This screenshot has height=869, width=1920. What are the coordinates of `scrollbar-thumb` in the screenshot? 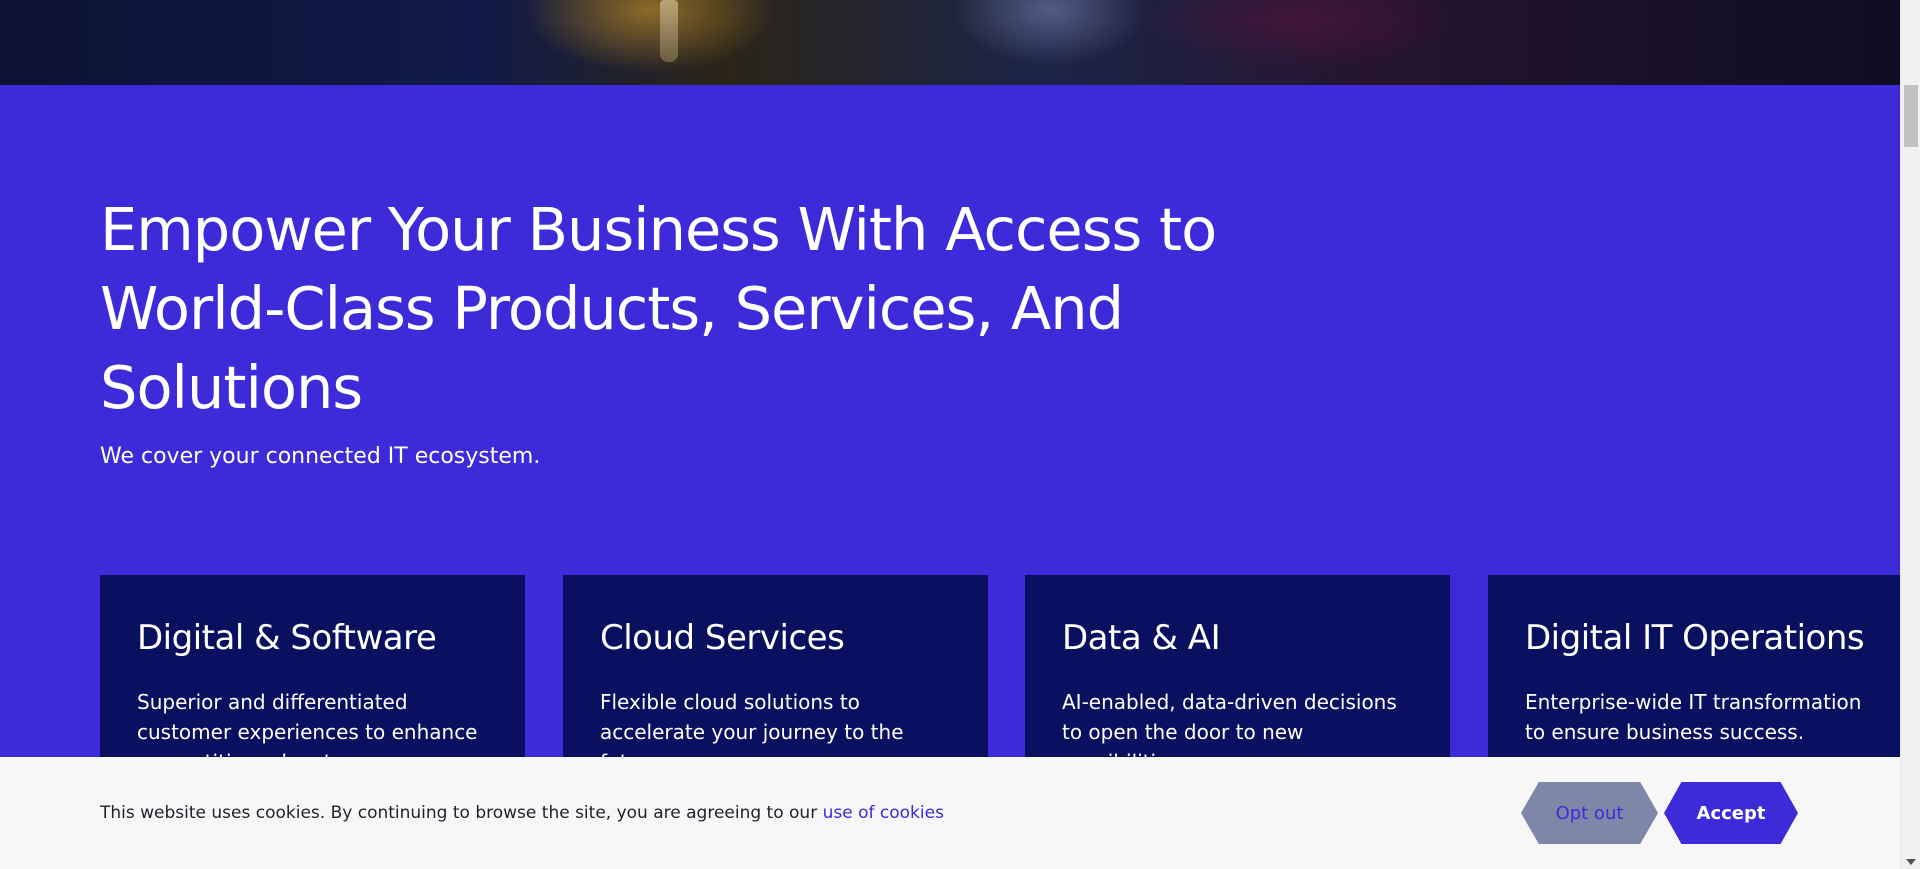 It's located at (1911, 116).